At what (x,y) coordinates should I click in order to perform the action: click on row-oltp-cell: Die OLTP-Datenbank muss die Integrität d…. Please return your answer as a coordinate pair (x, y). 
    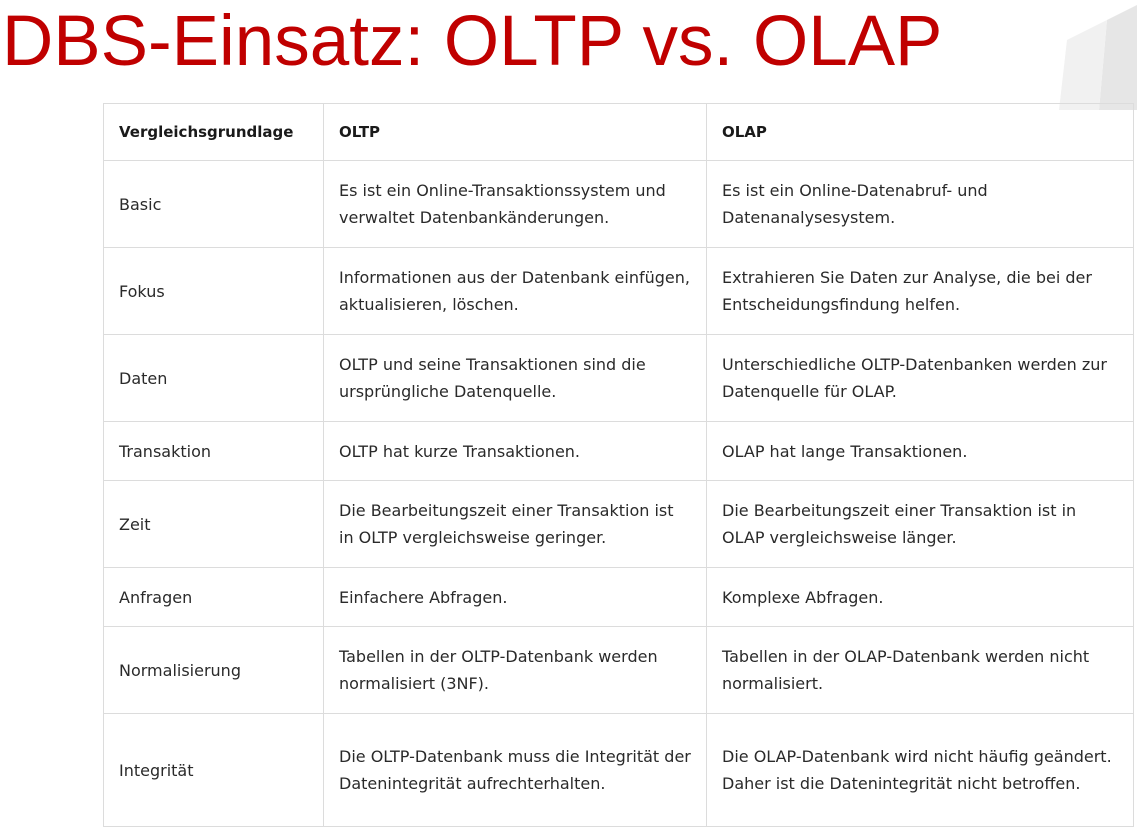
    Looking at the image, I should click on (515, 770).